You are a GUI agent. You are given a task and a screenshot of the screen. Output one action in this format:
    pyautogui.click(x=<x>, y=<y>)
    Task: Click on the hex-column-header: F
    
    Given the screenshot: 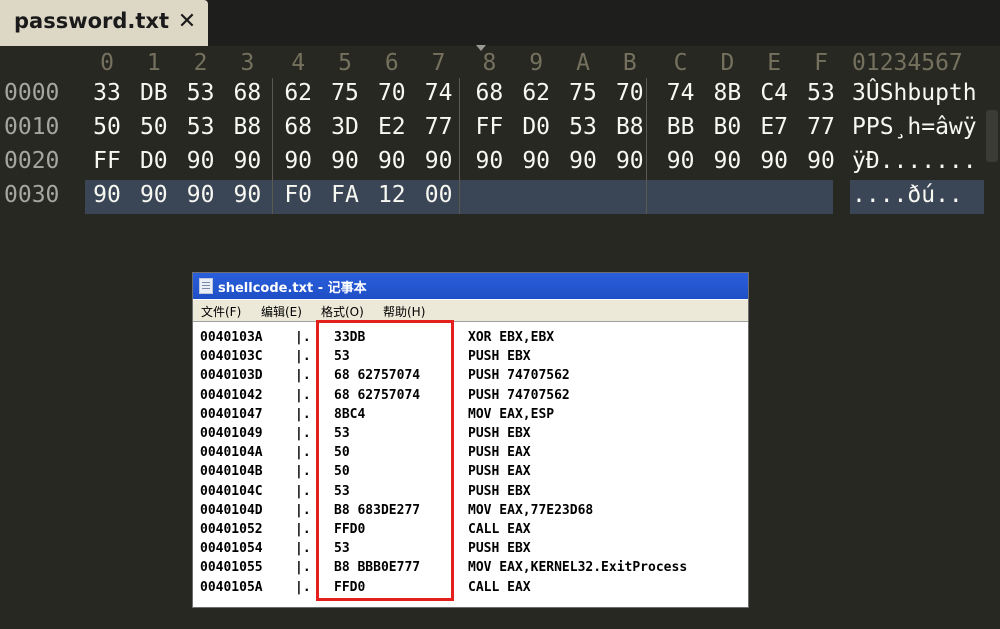 What is the action you would take?
    pyautogui.click(x=821, y=63)
    